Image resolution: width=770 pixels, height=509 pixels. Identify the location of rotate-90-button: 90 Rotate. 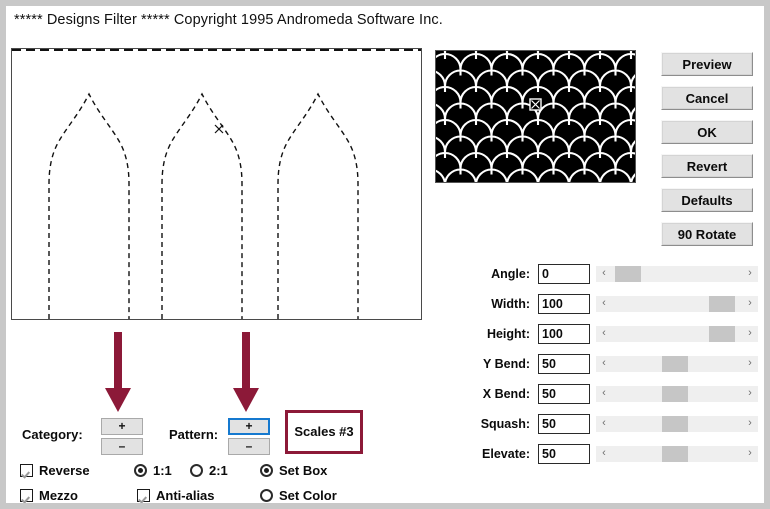
(707, 234).